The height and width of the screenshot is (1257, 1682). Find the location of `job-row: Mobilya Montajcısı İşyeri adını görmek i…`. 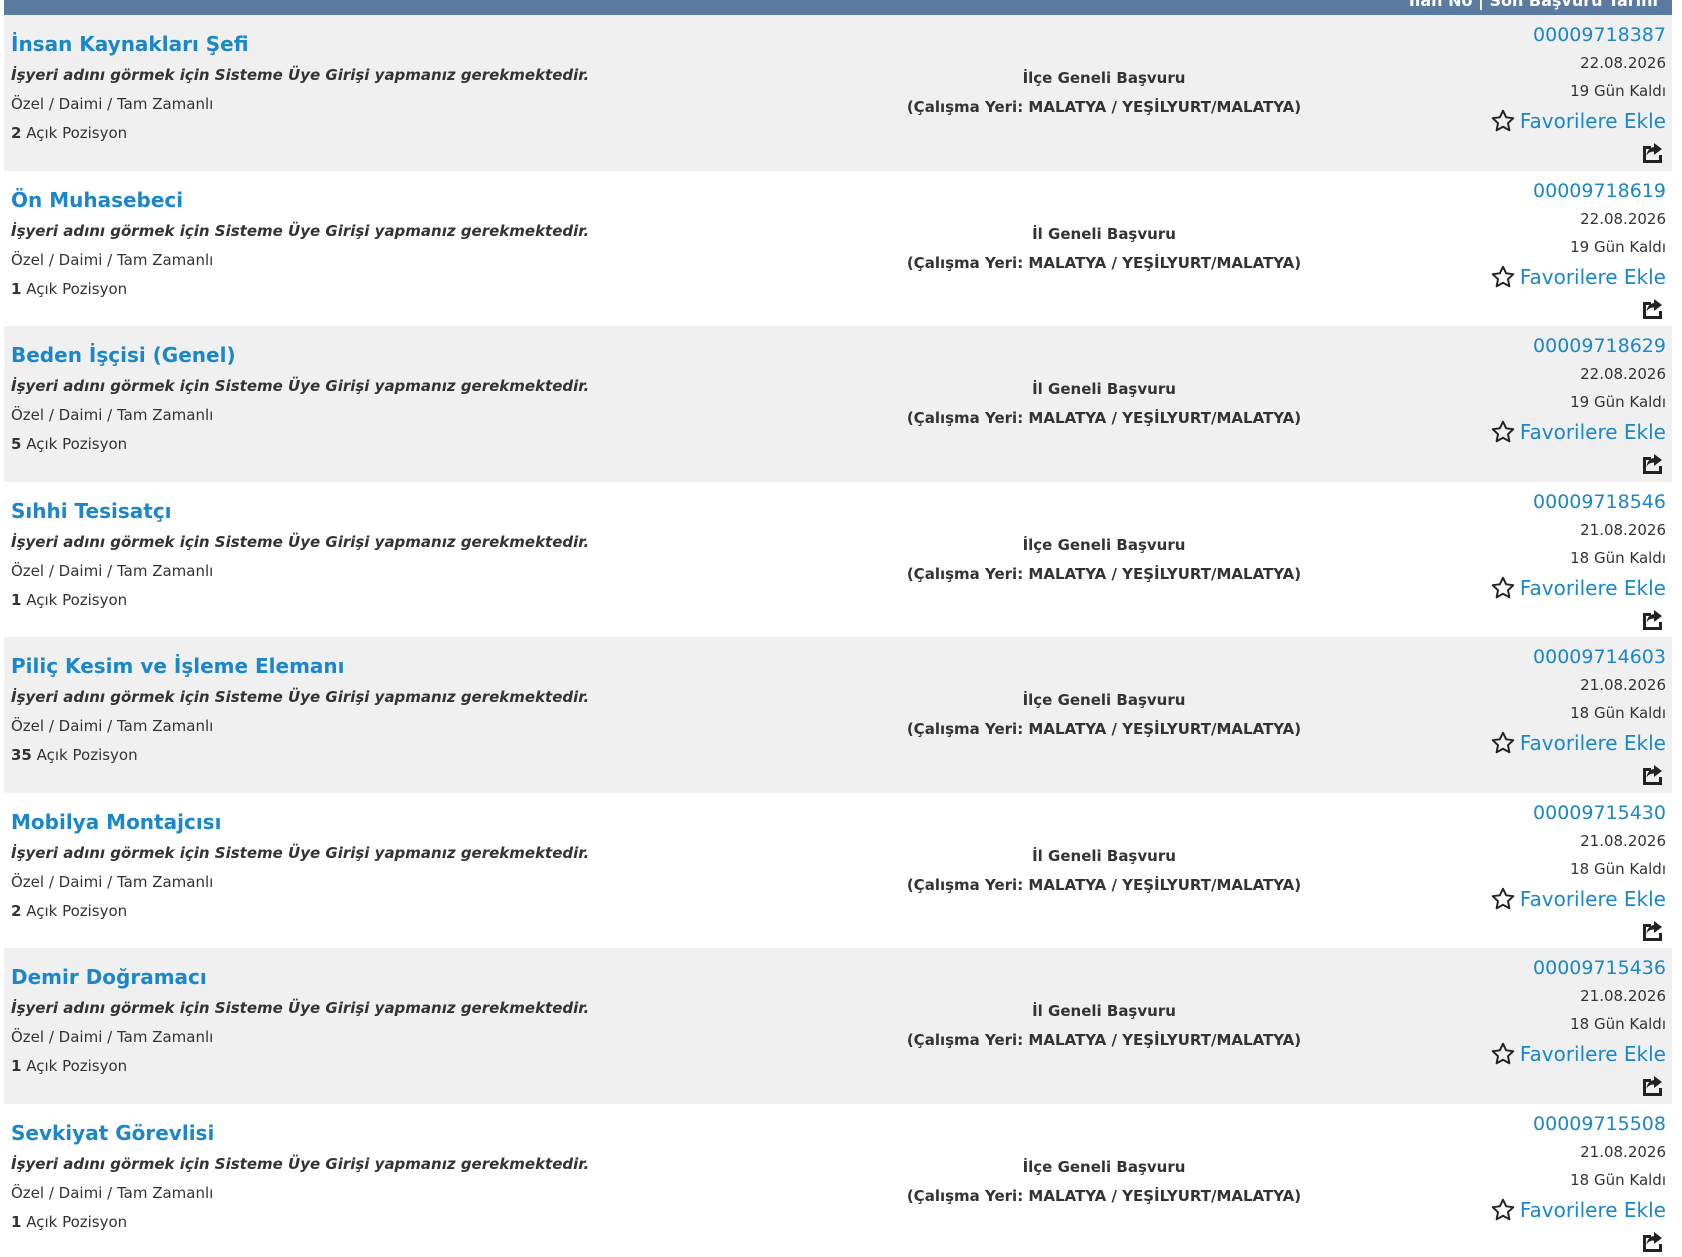

job-row: Mobilya Montajcısı İşyeri adını görmek i… is located at coordinates (838, 870).